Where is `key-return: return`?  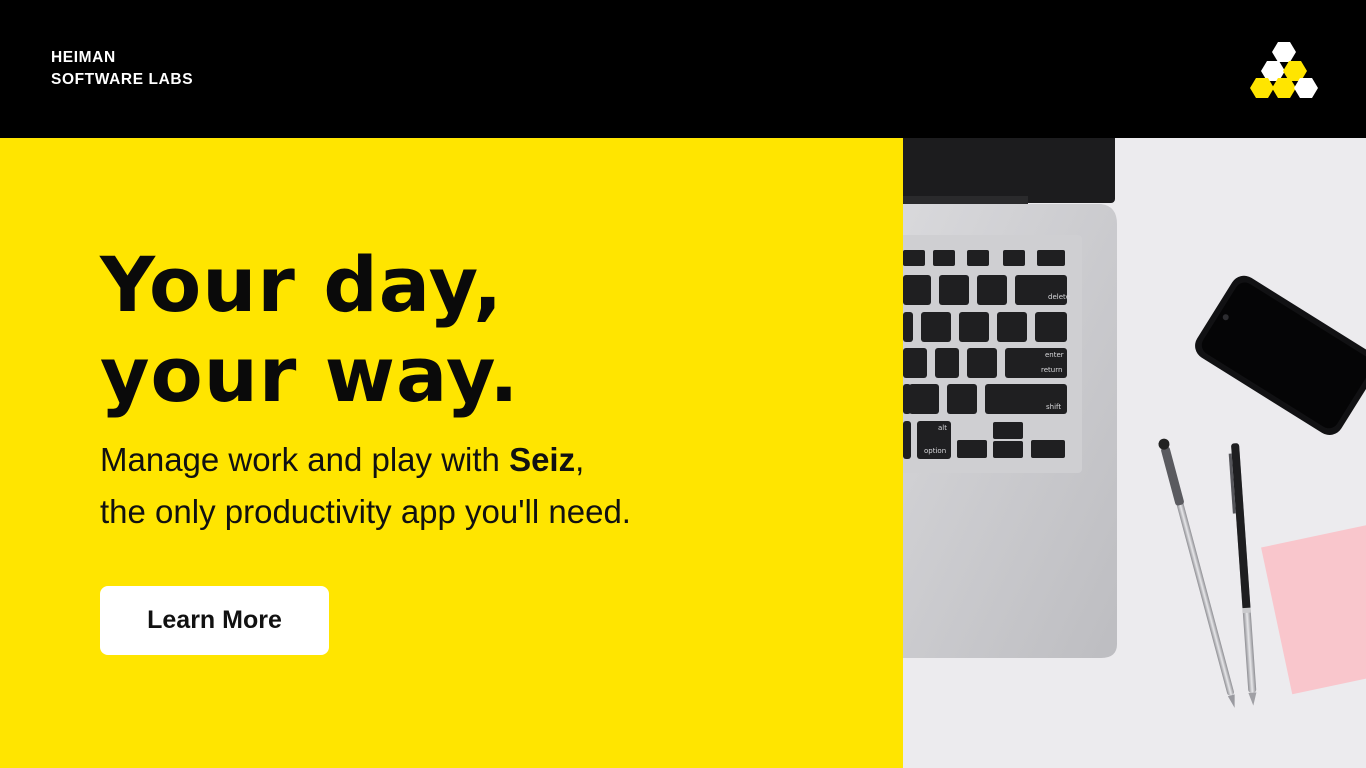 key-return: return is located at coordinates (1051, 370).